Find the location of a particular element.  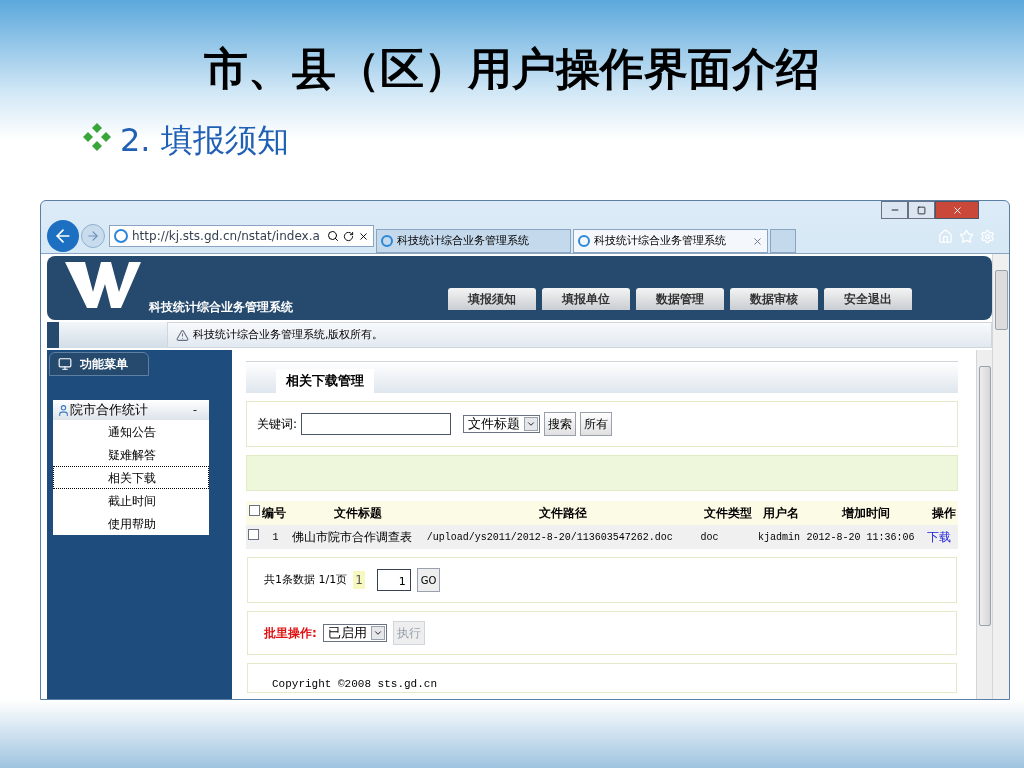

slide-heading: 2. 填报须知 is located at coordinates (204, 140).